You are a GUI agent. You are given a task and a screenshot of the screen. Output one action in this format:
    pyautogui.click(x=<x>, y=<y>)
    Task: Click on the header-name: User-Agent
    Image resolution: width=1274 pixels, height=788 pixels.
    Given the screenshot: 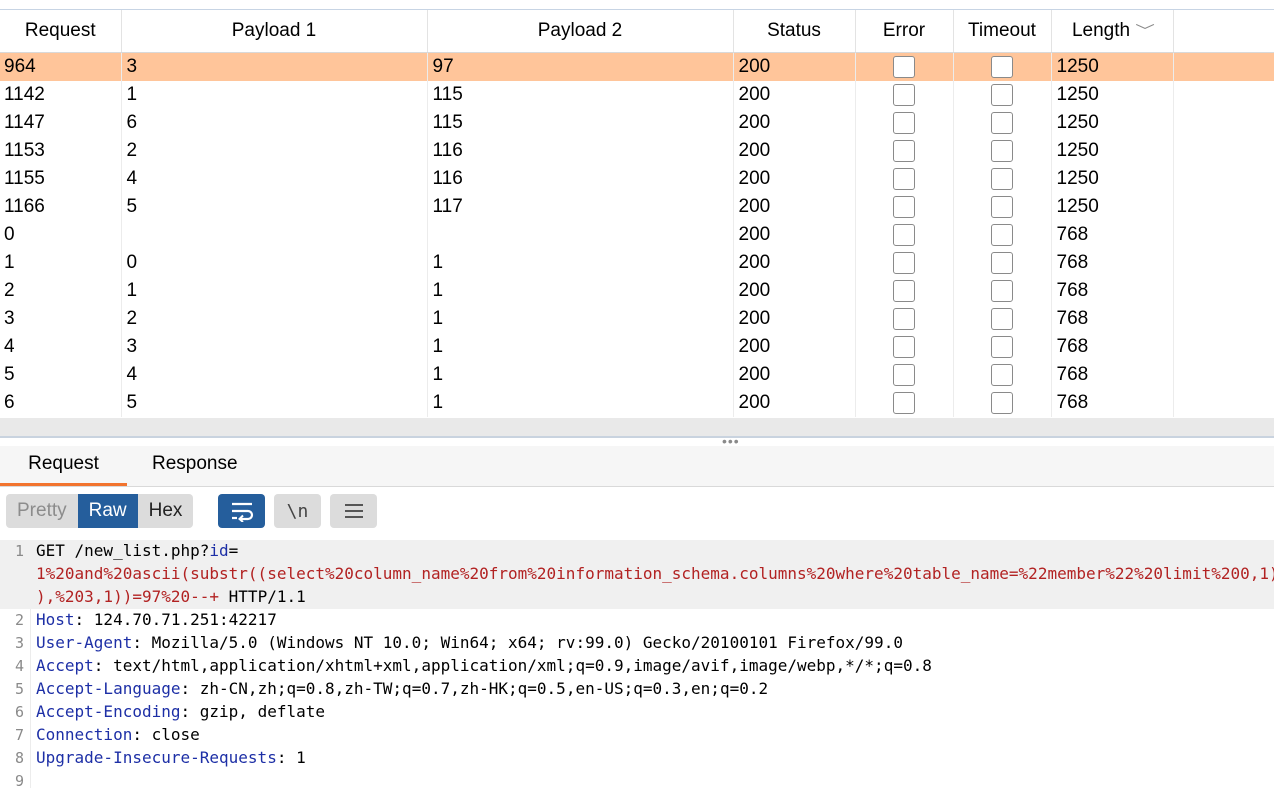 What is the action you would take?
    pyautogui.click(x=84, y=642)
    